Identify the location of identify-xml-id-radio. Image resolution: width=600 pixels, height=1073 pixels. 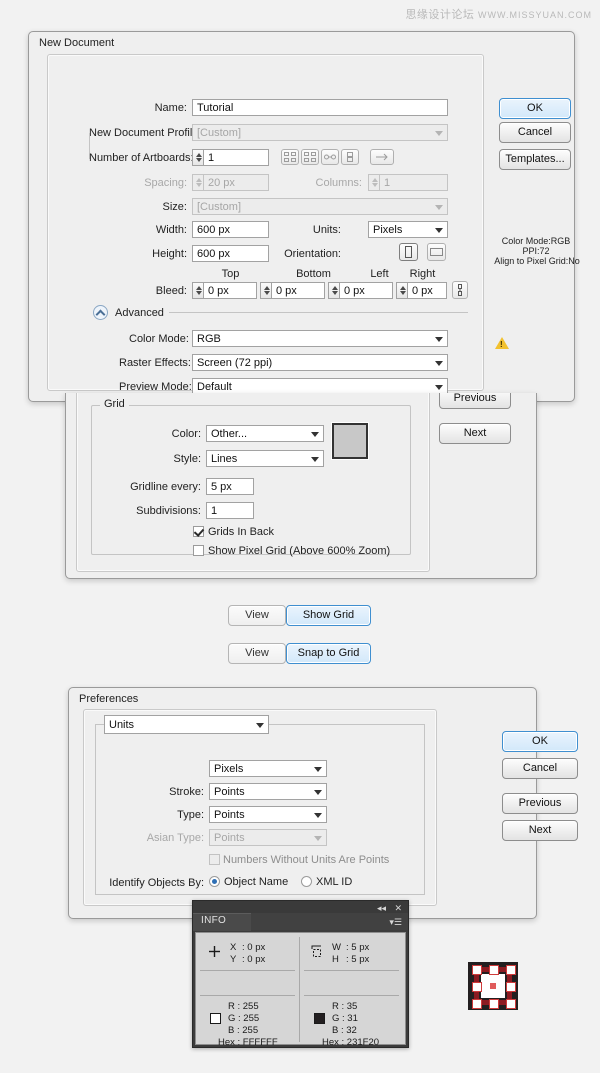
(306, 881).